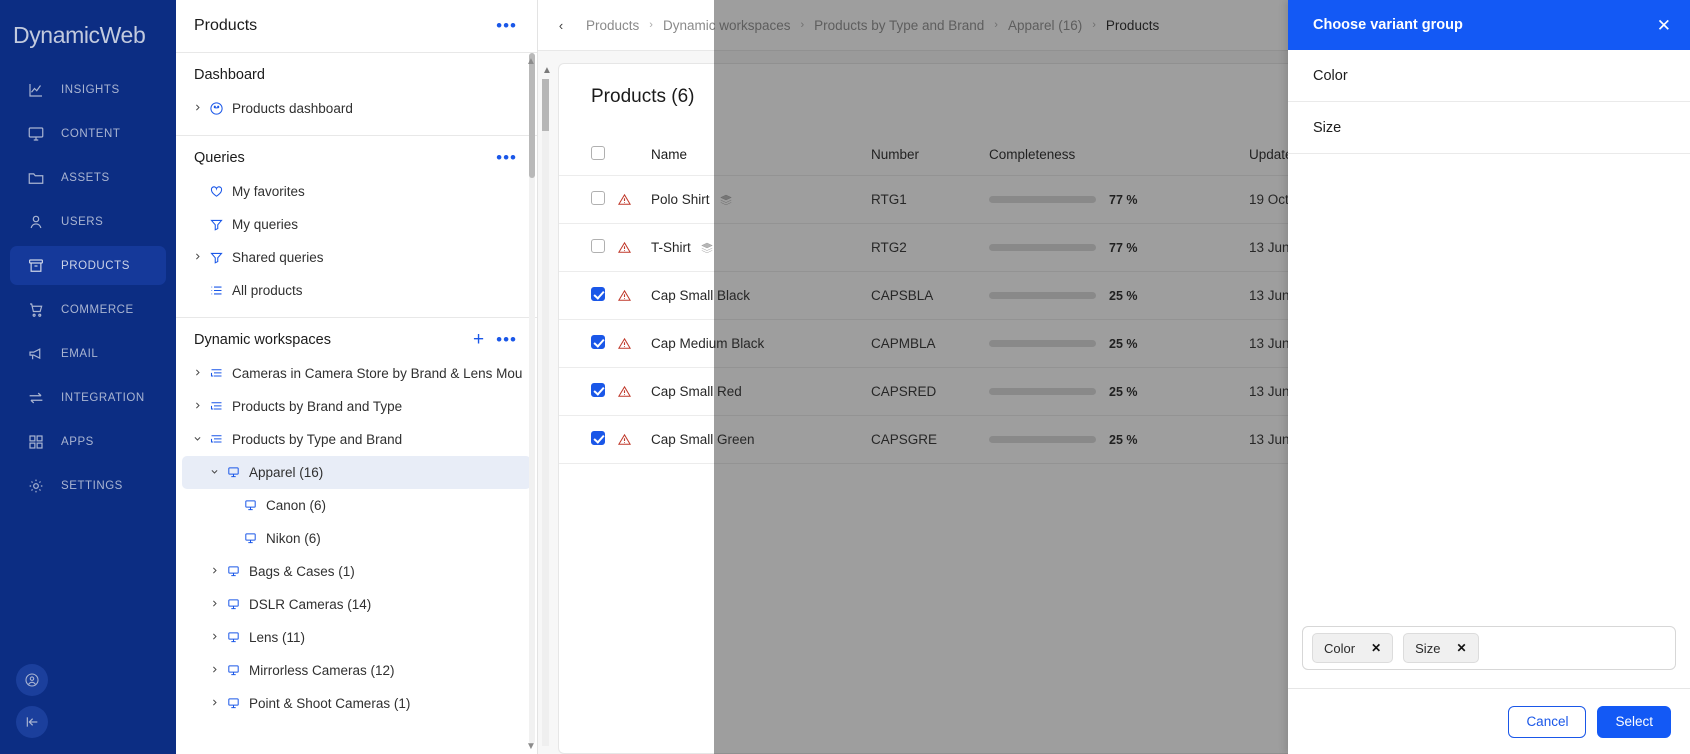 Image resolution: width=1690 pixels, height=754 pixels. What do you see at coordinates (103, 397) in the screenshot?
I see `nav-item-label: INTEGRATION` at bounding box center [103, 397].